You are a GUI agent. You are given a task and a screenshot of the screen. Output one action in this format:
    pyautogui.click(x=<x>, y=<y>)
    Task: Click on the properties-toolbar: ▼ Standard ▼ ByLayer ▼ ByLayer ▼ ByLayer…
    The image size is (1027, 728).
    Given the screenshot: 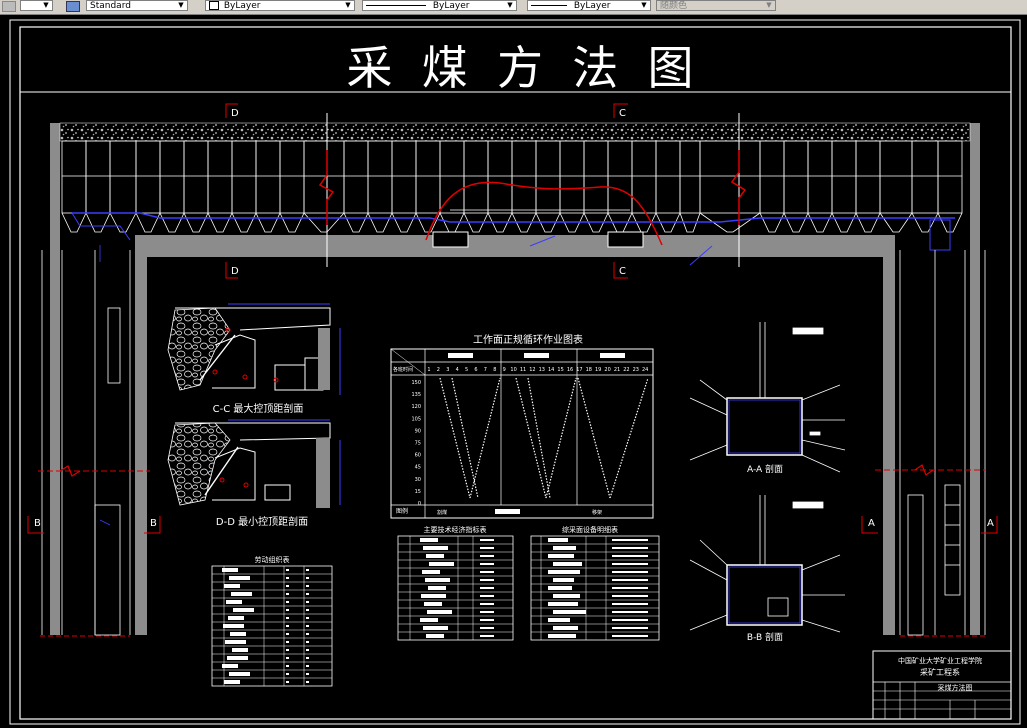 What is the action you would take?
    pyautogui.click(x=513, y=7)
    